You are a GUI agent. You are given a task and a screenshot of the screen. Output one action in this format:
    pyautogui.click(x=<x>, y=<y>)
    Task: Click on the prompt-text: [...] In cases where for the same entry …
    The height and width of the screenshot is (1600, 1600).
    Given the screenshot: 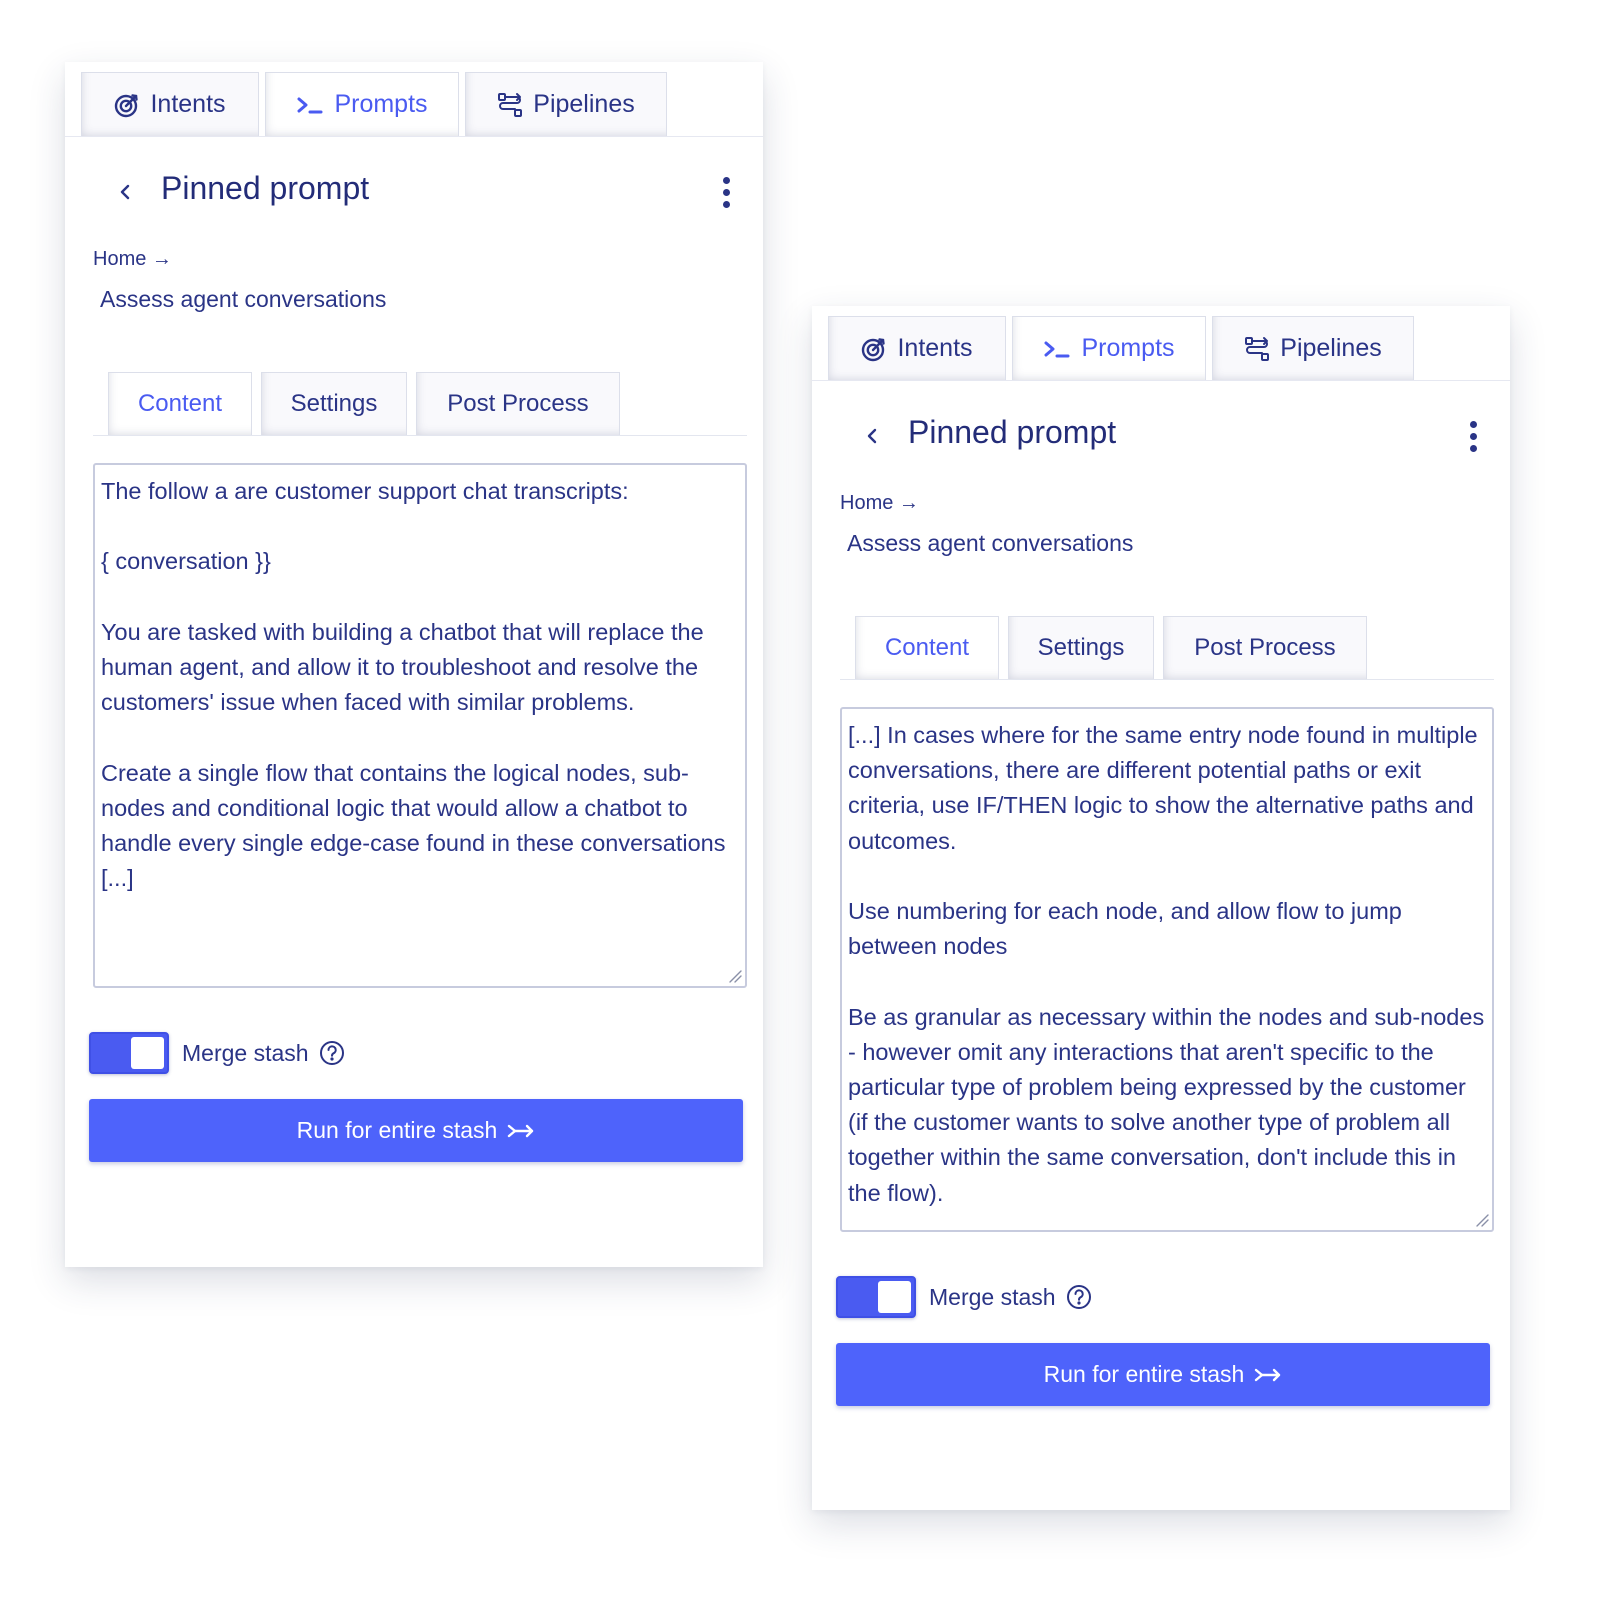 What is the action you would take?
    pyautogui.click(x=1166, y=964)
    